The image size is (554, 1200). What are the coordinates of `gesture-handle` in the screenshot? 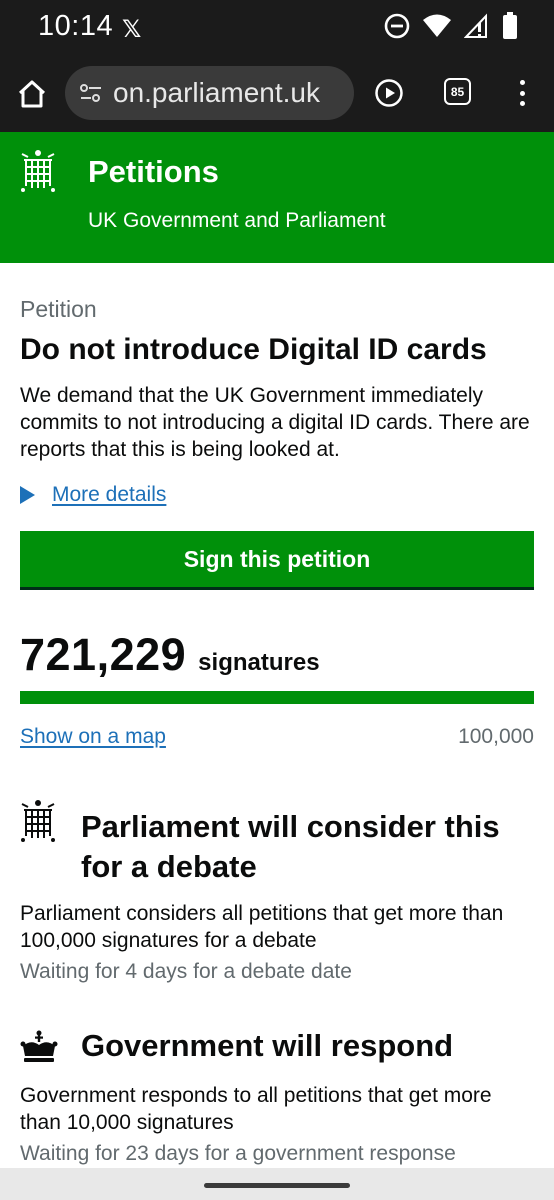 It's located at (277, 1185).